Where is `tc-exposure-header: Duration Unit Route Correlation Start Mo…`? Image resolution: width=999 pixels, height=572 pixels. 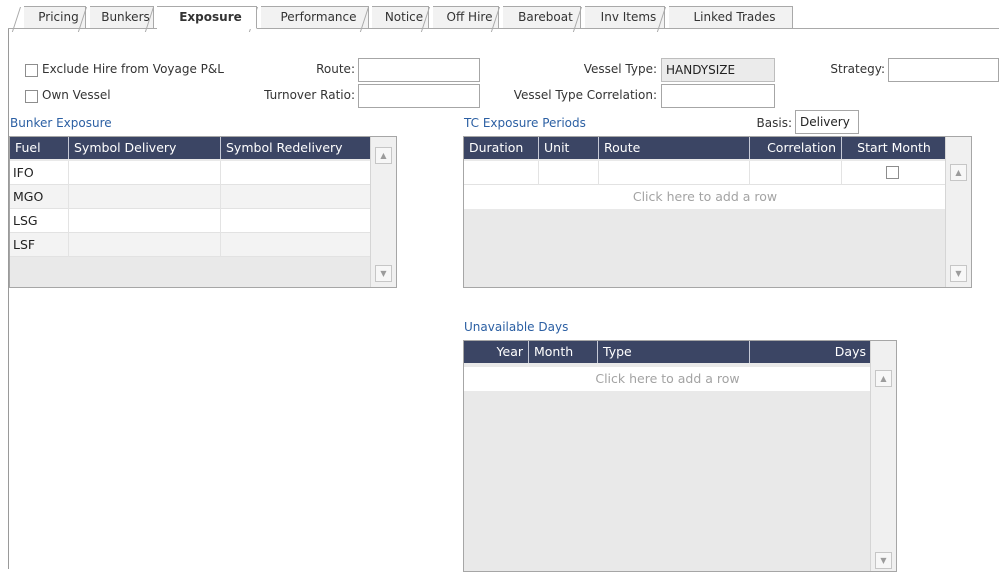
tc-exposure-header: Duration Unit Route Correlation Start Mo… is located at coordinates (705, 148).